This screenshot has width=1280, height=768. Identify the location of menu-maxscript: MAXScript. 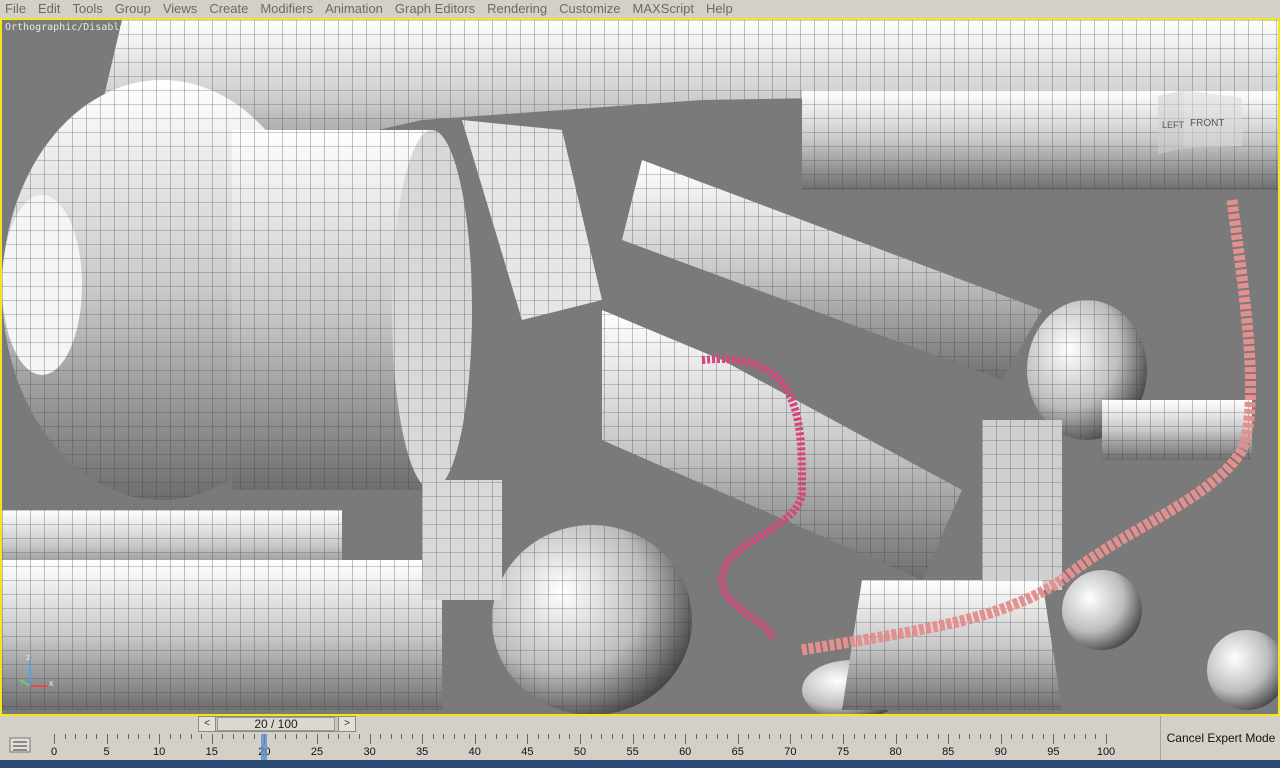
(663, 9).